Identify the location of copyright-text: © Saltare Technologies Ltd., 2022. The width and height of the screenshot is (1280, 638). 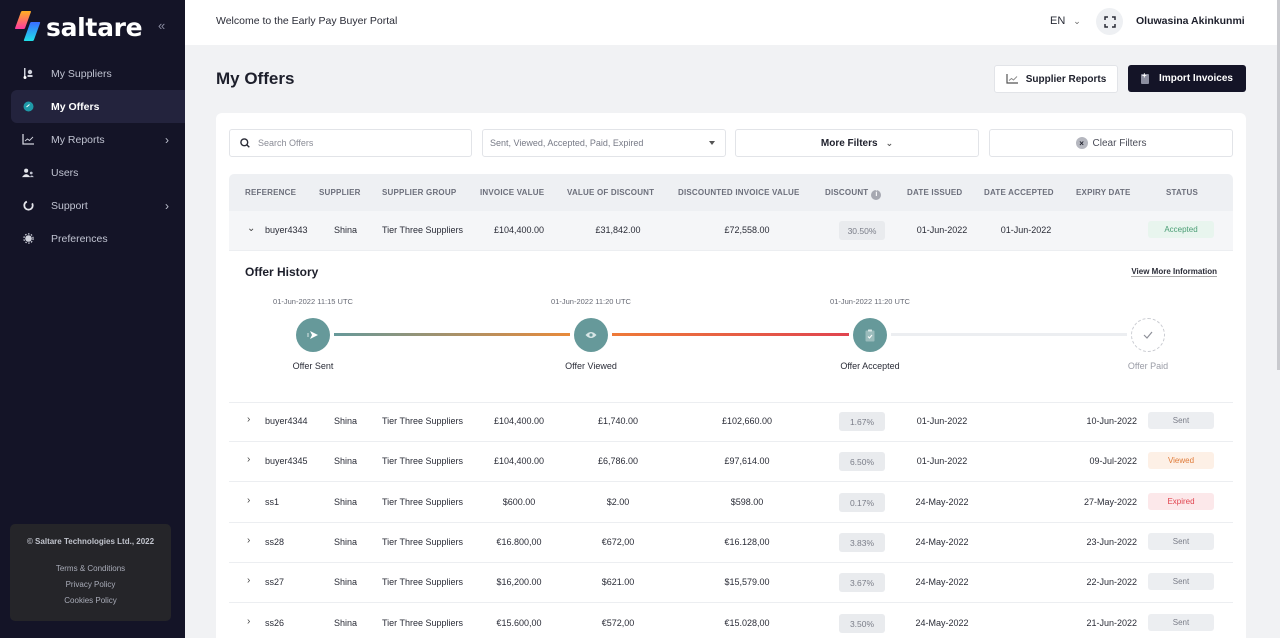
(90, 541).